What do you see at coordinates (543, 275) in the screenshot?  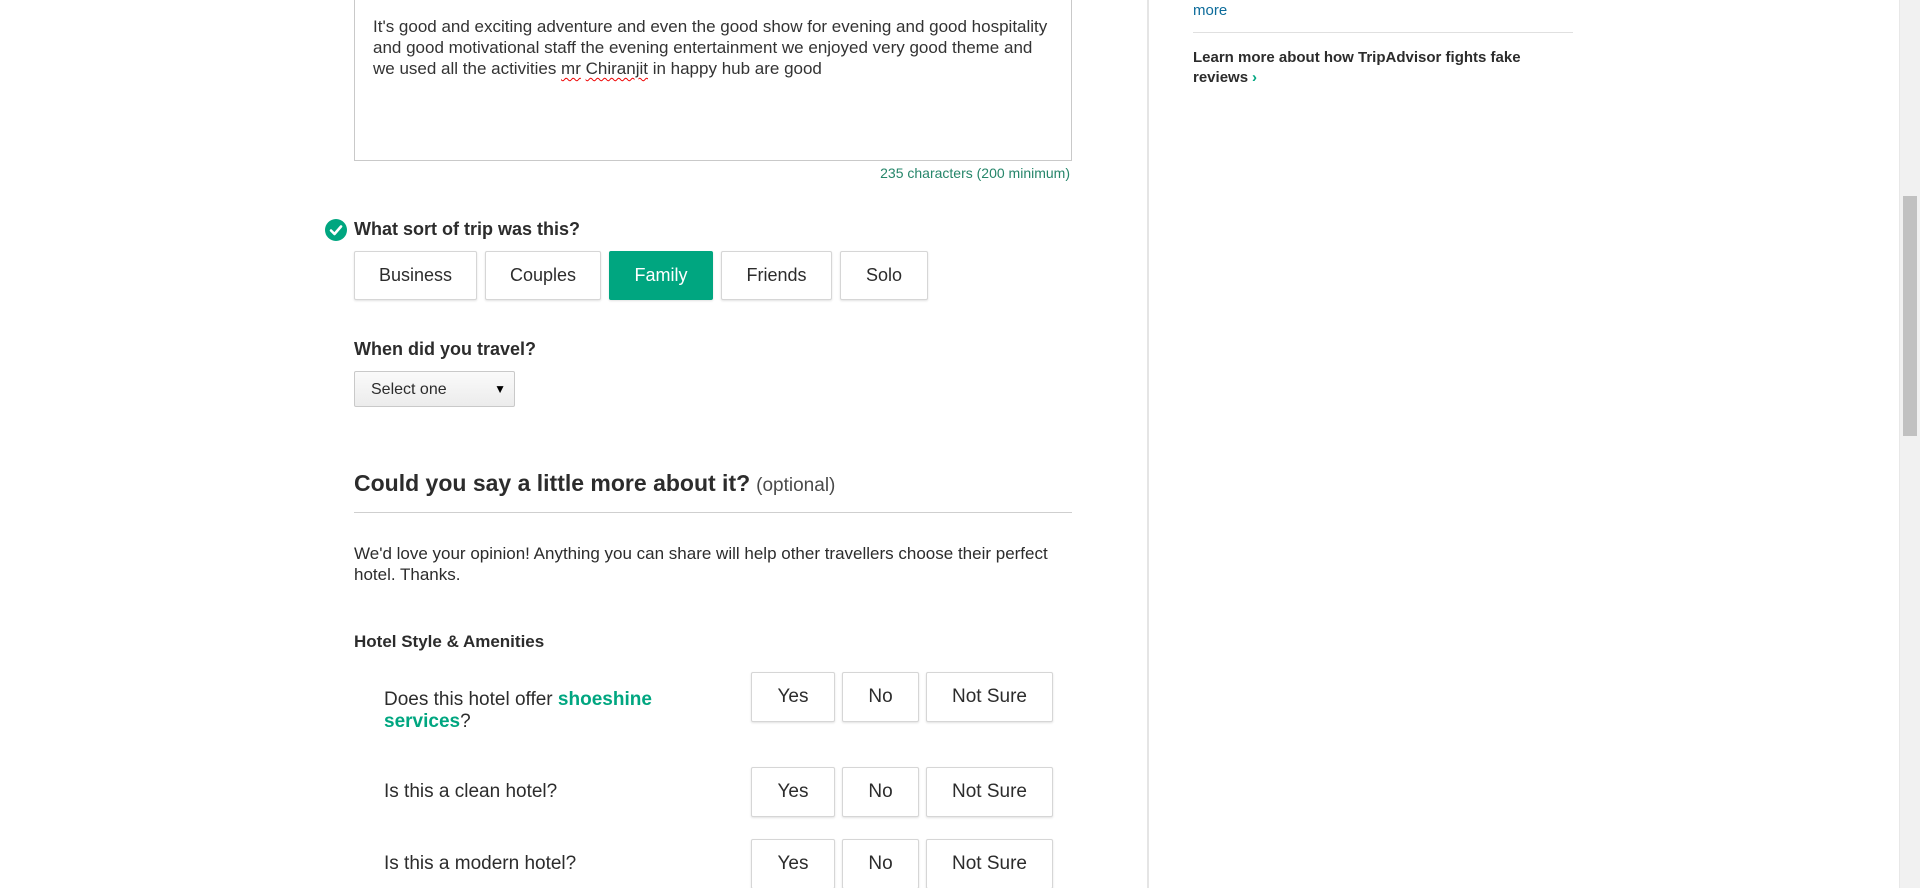 I see `trip-couples-button: Couples` at bounding box center [543, 275].